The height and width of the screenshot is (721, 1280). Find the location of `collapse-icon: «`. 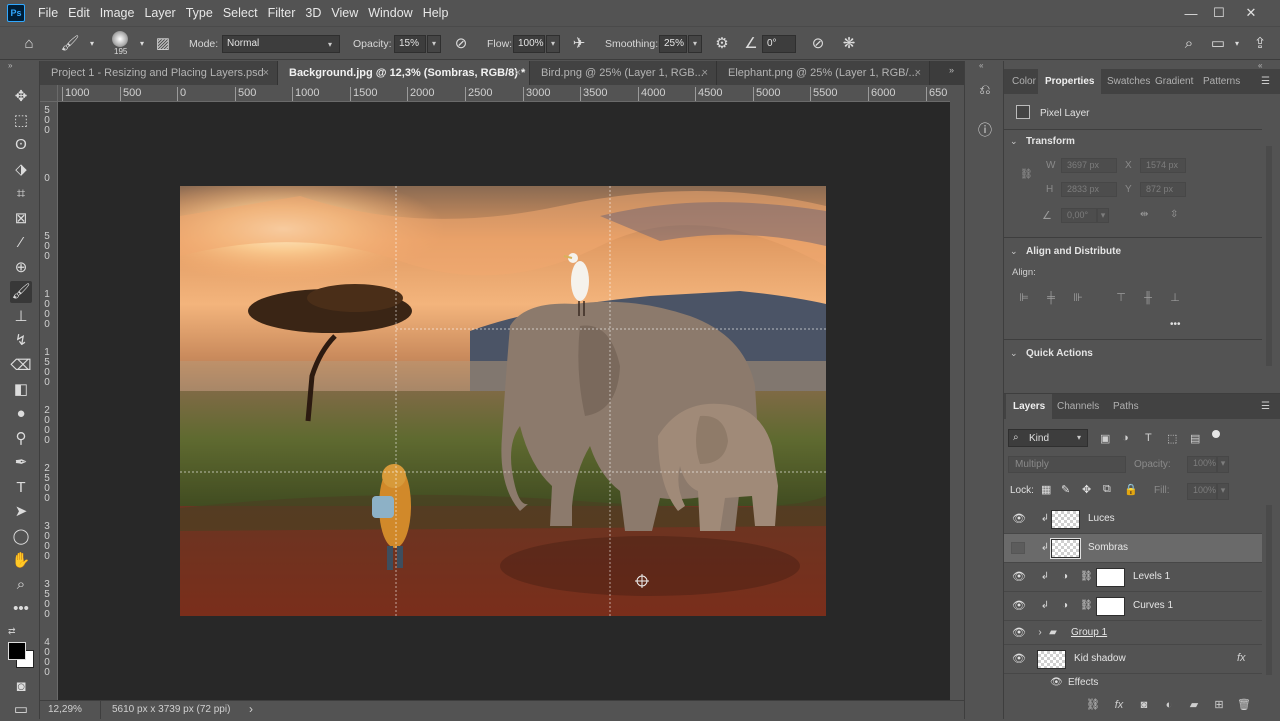

collapse-icon: « is located at coordinates (981, 65).